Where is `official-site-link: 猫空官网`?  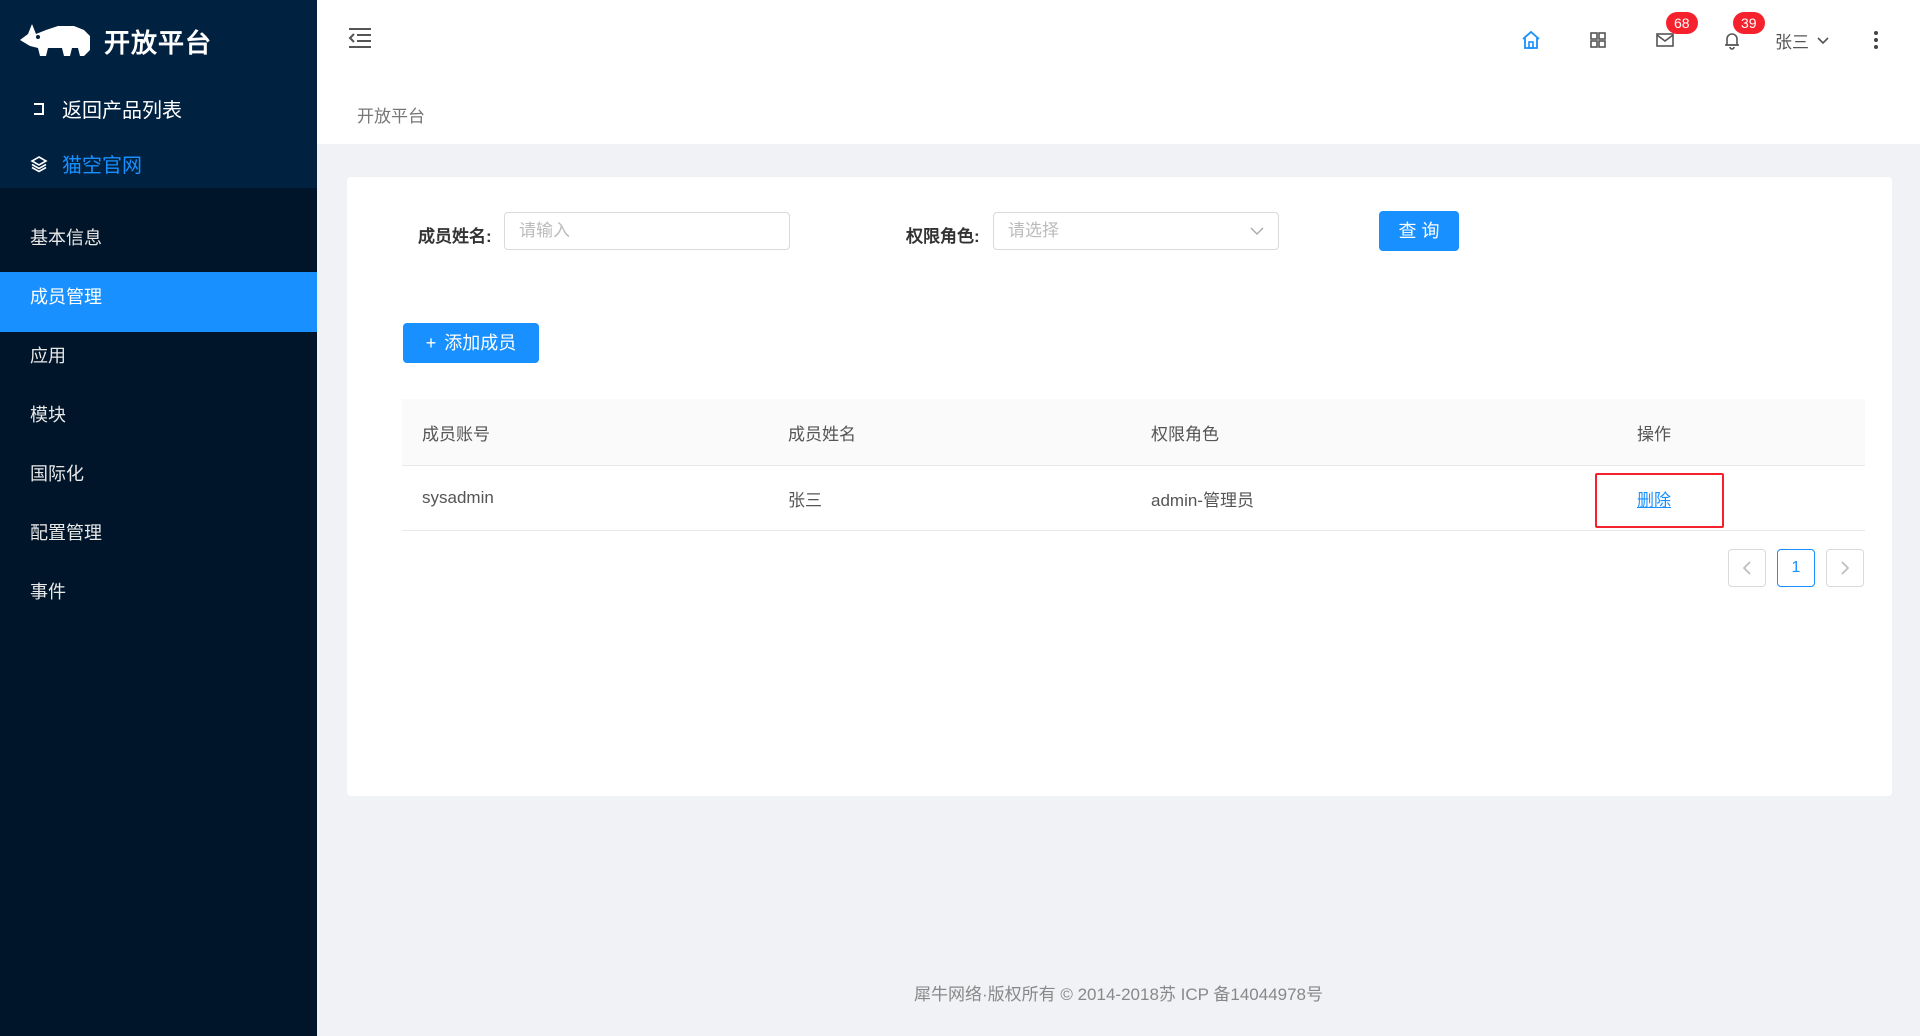 official-site-link: 猫空官网 is located at coordinates (86, 163).